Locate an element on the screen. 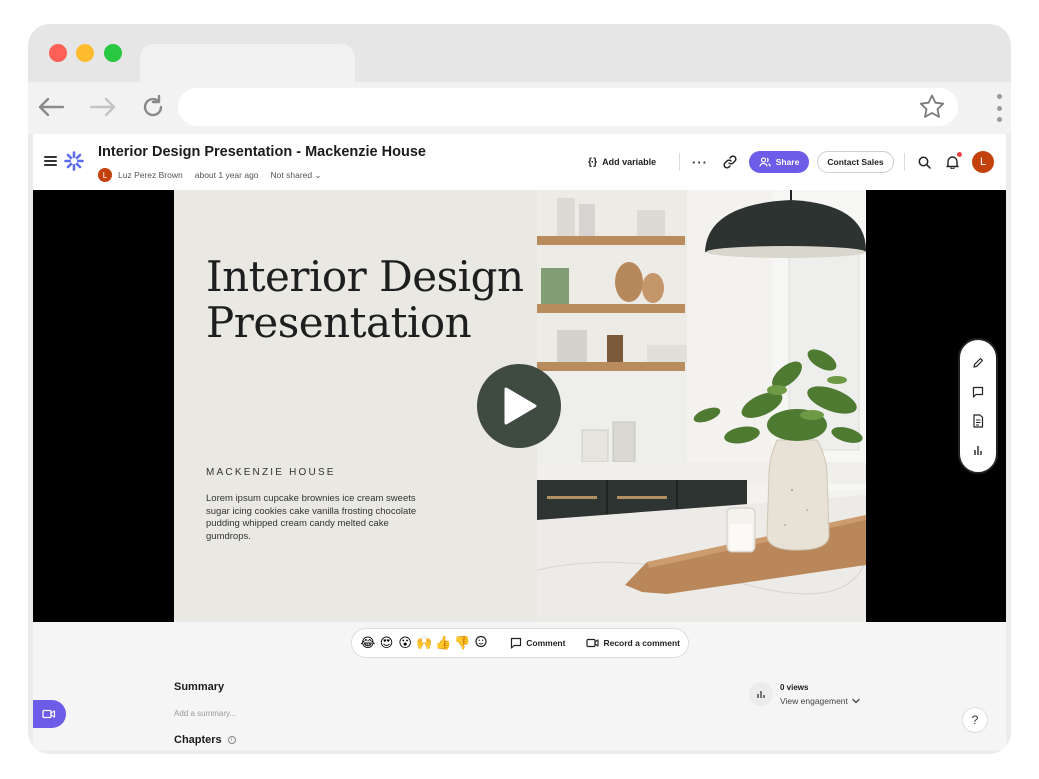  play-button is located at coordinates (519, 406).